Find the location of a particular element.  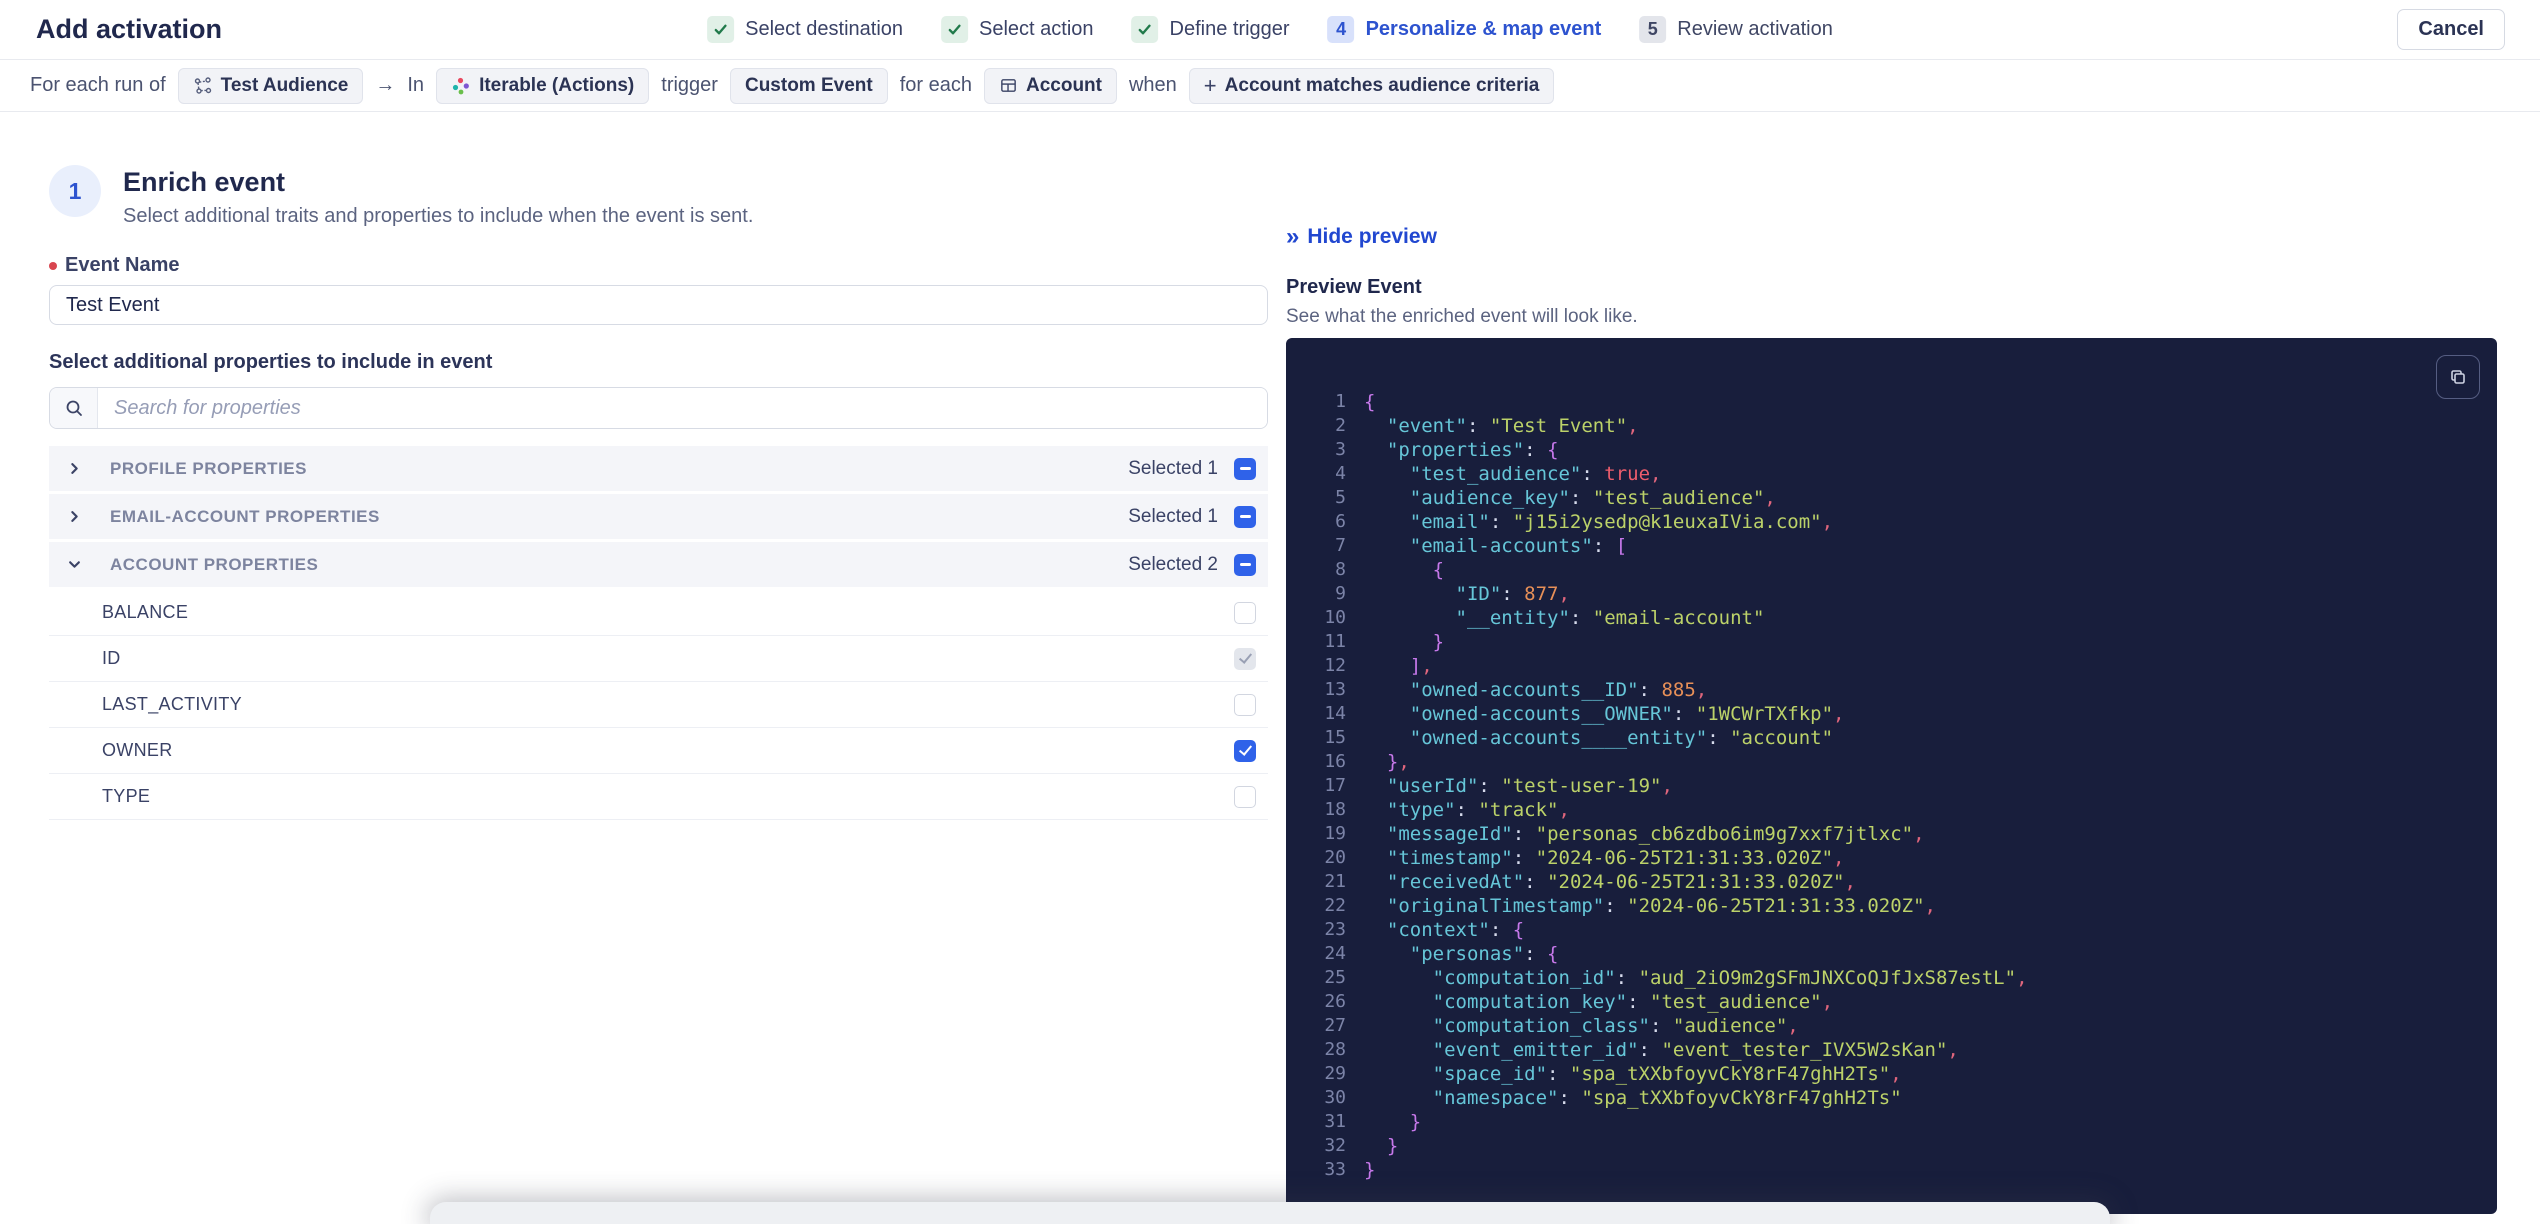

property-row-last_activity: LAST_ACTIVITY is located at coordinates (658, 705).